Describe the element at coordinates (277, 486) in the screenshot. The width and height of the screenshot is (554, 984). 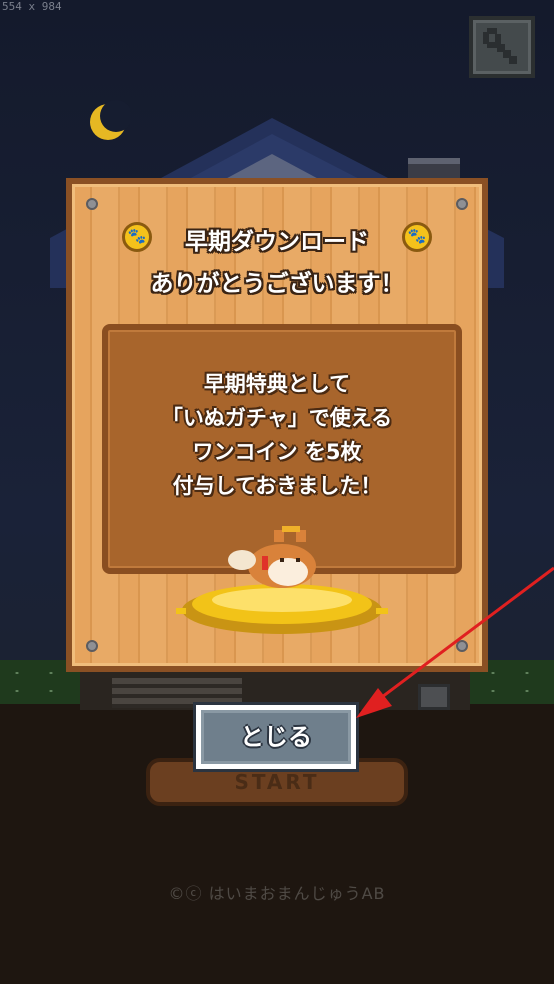
I see `message-line: 付与しておきました！` at that location.